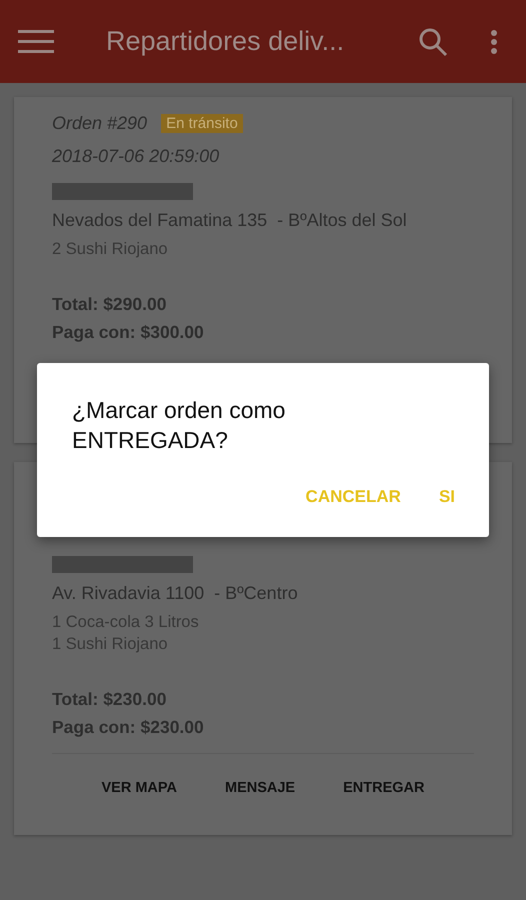  Describe the element at coordinates (100, 123) in the screenshot. I see `order-number: Orden #290` at that location.